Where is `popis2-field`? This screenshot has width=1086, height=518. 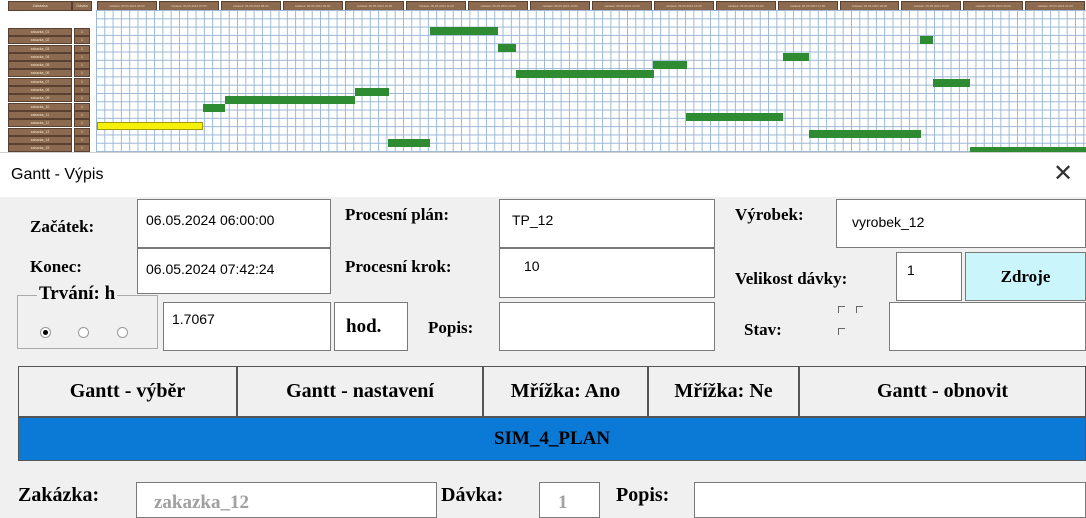 popis2-field is located at coordinates (890, 500).